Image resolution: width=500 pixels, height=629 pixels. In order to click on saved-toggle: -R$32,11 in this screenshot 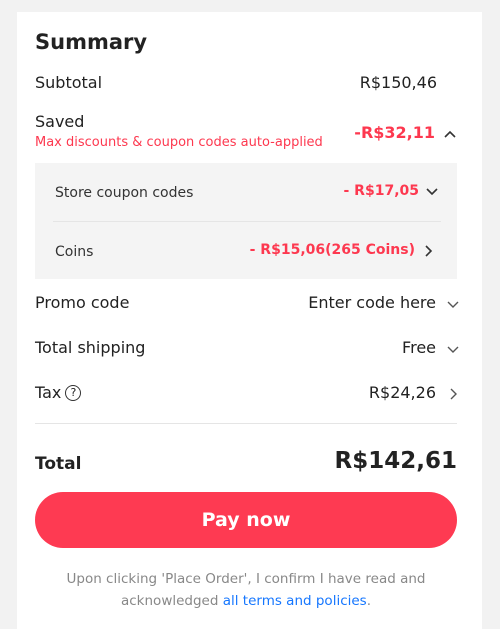, I will do `click(405, 132)`.